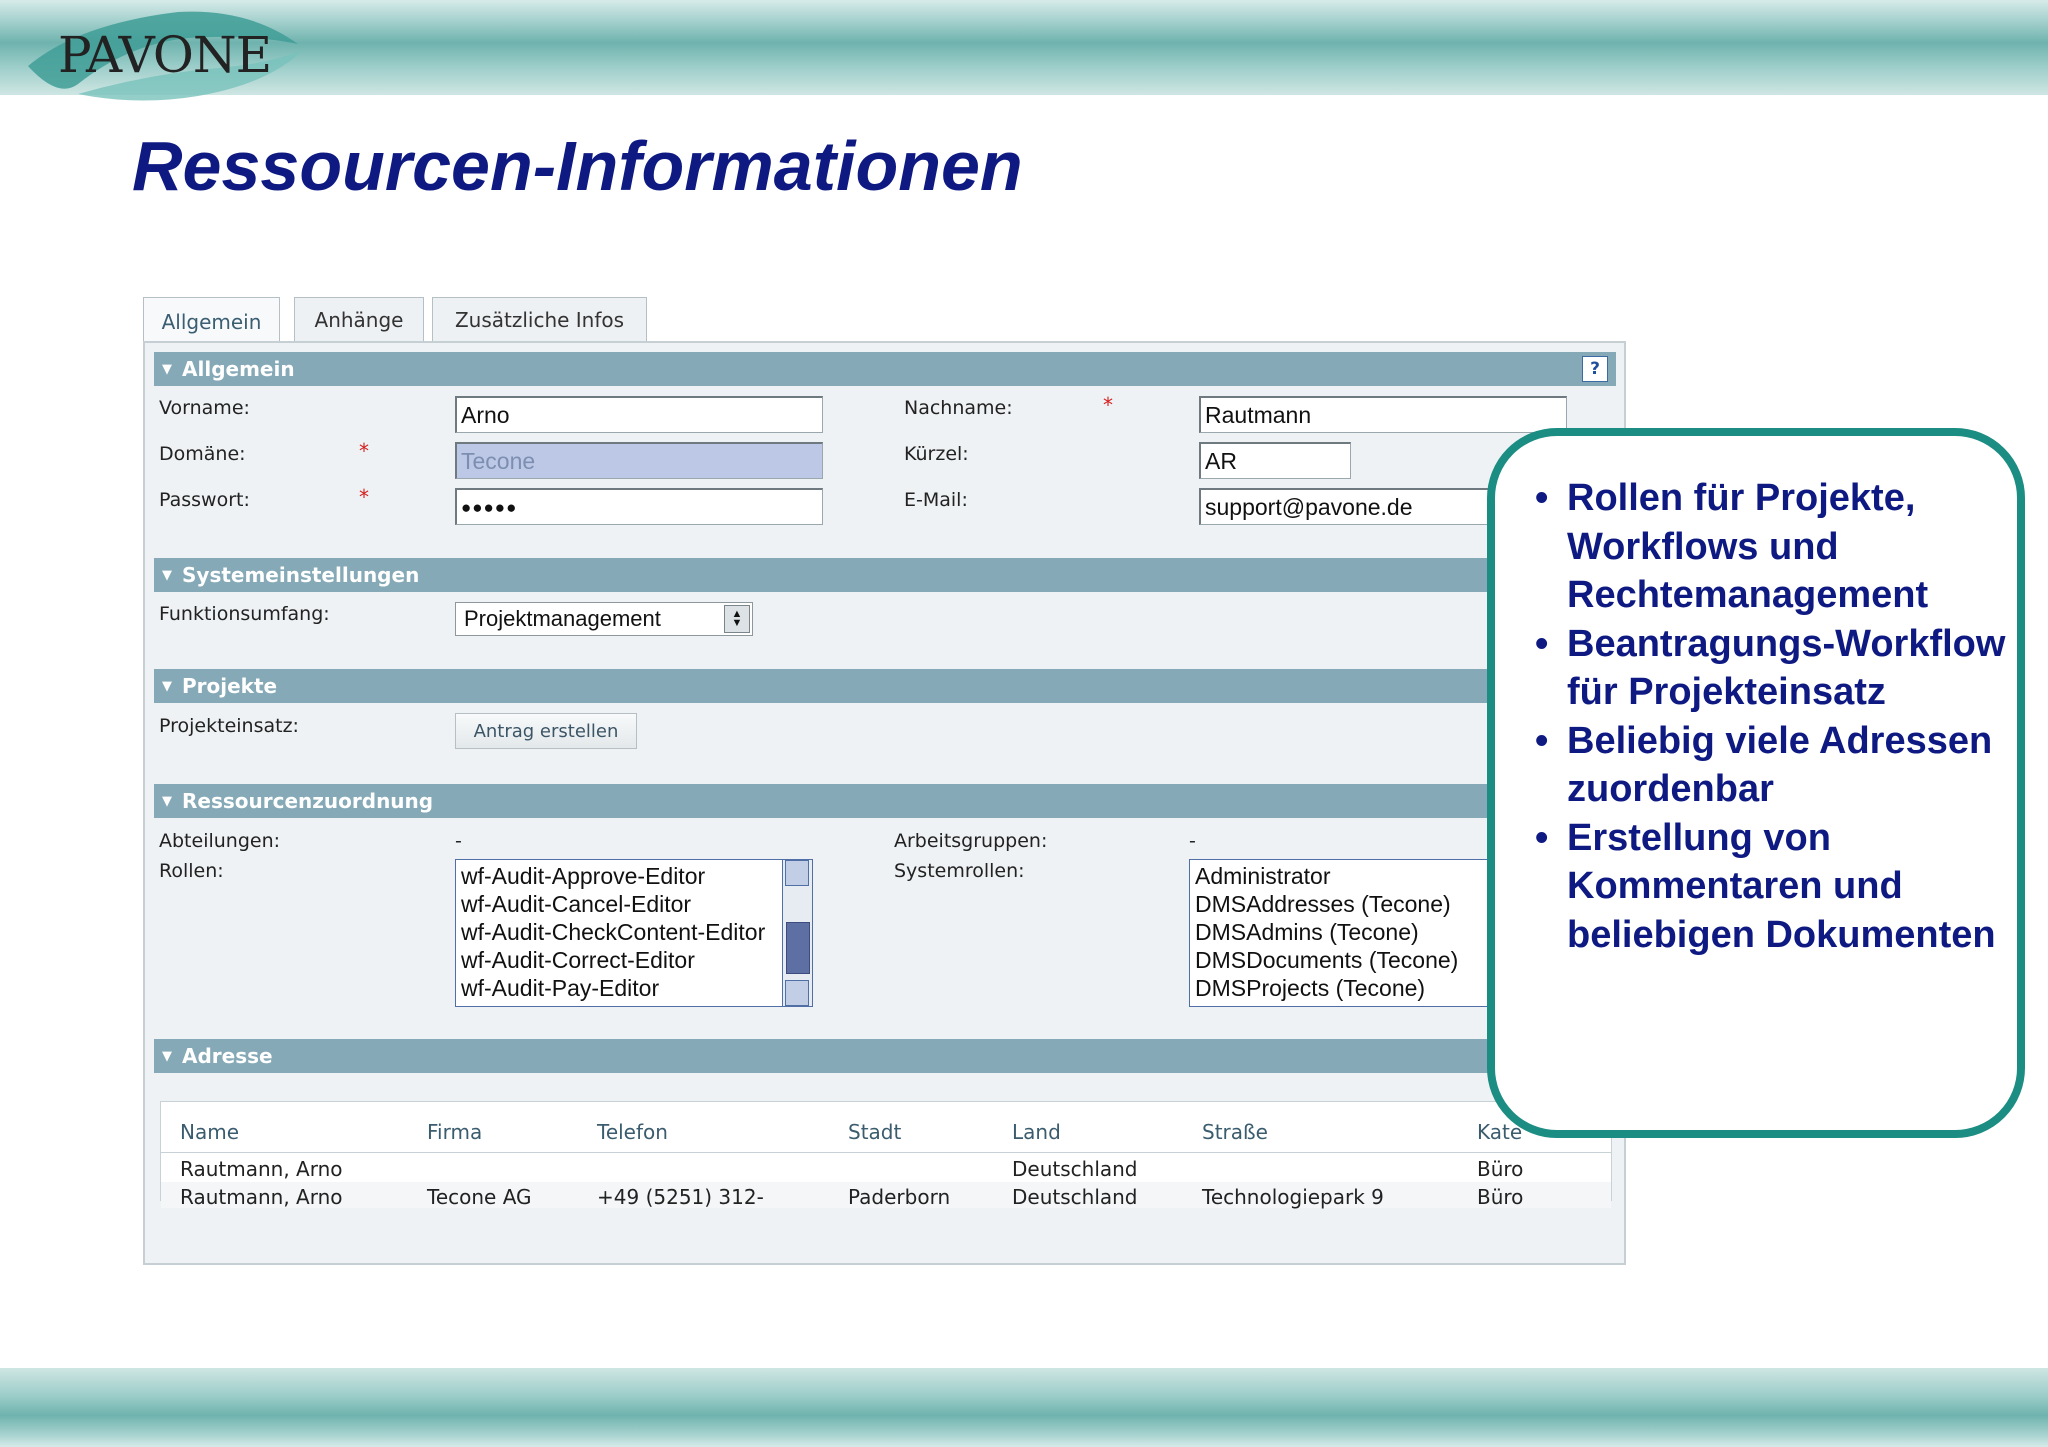 The height and width of the screenshot is (1447, 2048). Describe the element at coordinates (1275, 460) in the screenshot. I see `kuerzel-input: AR` at that location.